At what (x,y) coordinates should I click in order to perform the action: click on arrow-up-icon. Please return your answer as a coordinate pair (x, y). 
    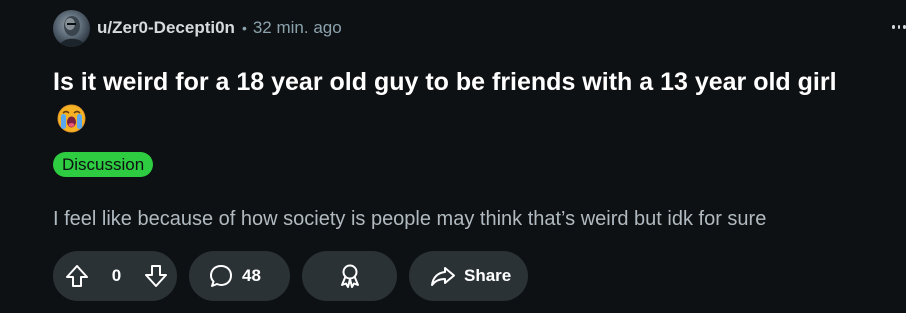
    Looking at the image, I should click on (77, 276).